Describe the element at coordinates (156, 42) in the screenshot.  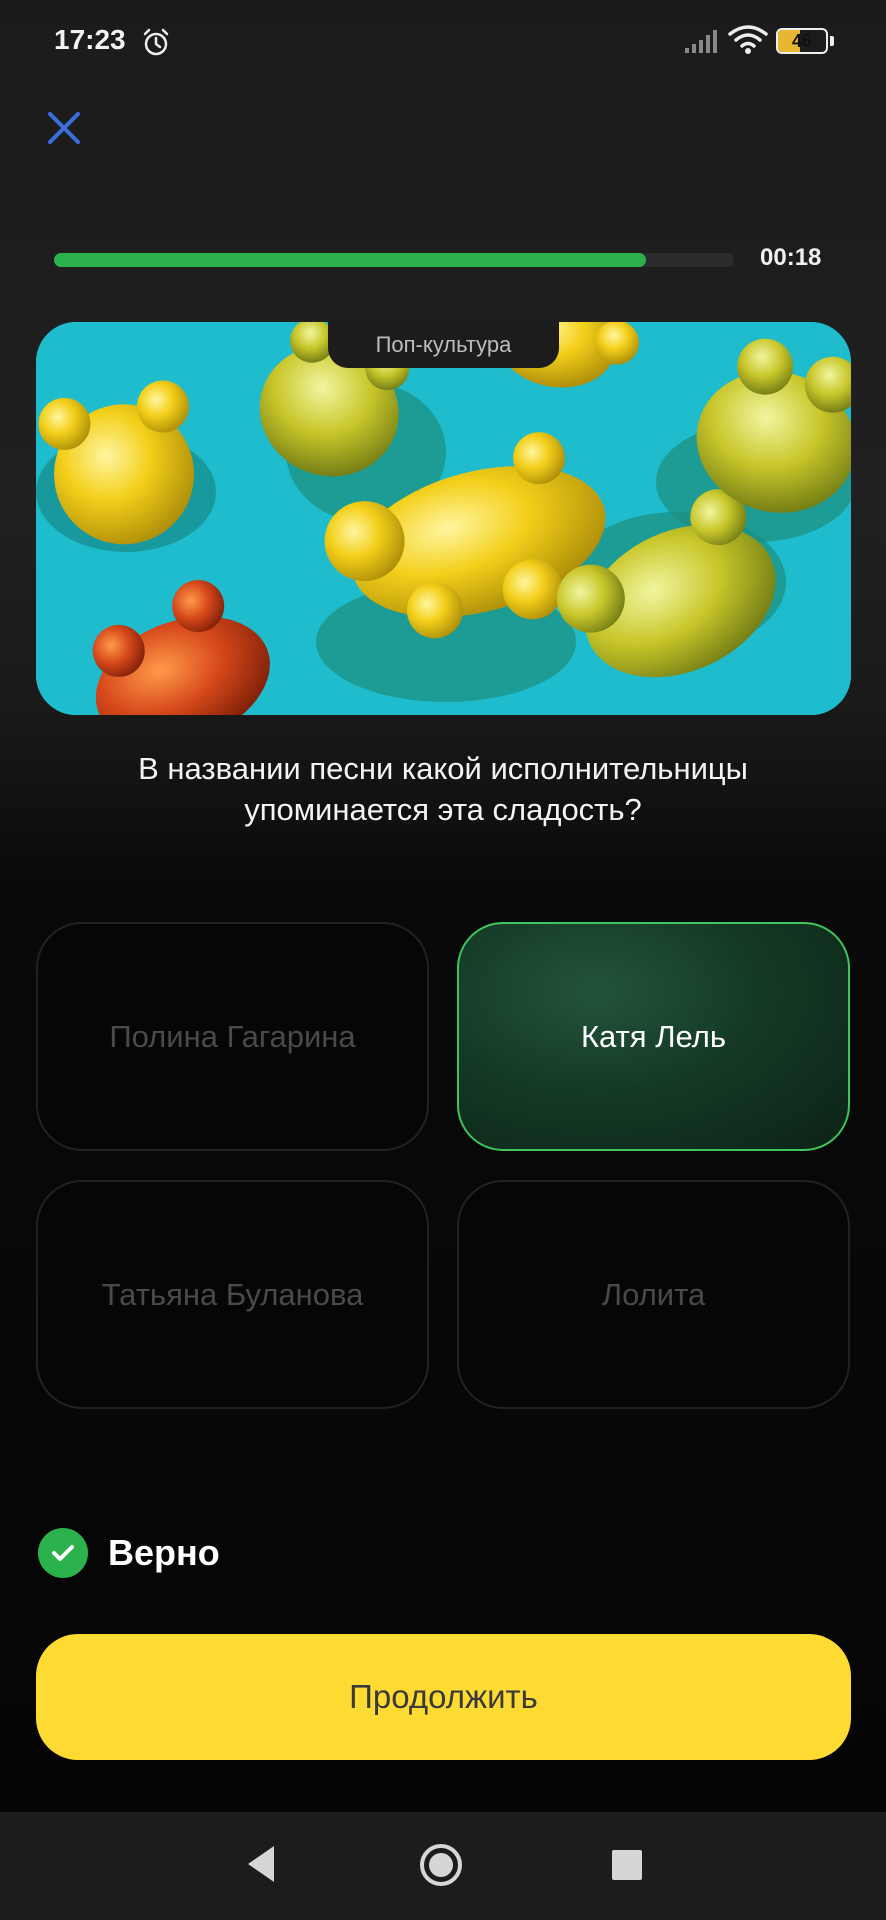
I see `alarm-icon` at that location.